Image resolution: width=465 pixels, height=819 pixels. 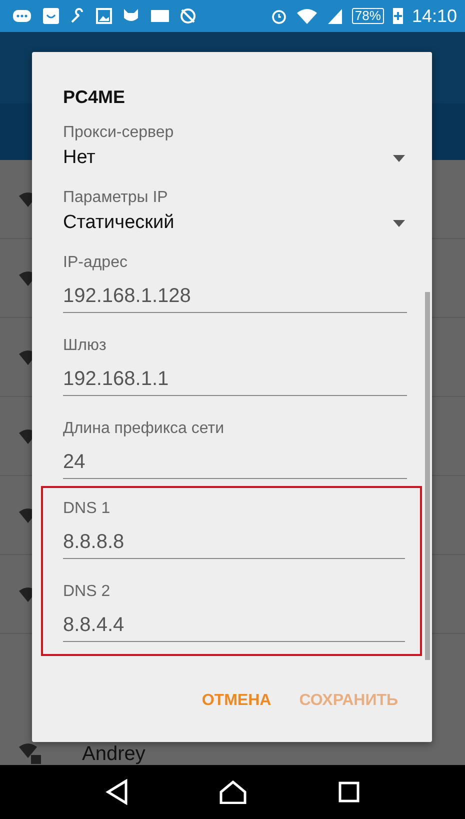 I want to click on scrollbar, so click(x=427, y=476).